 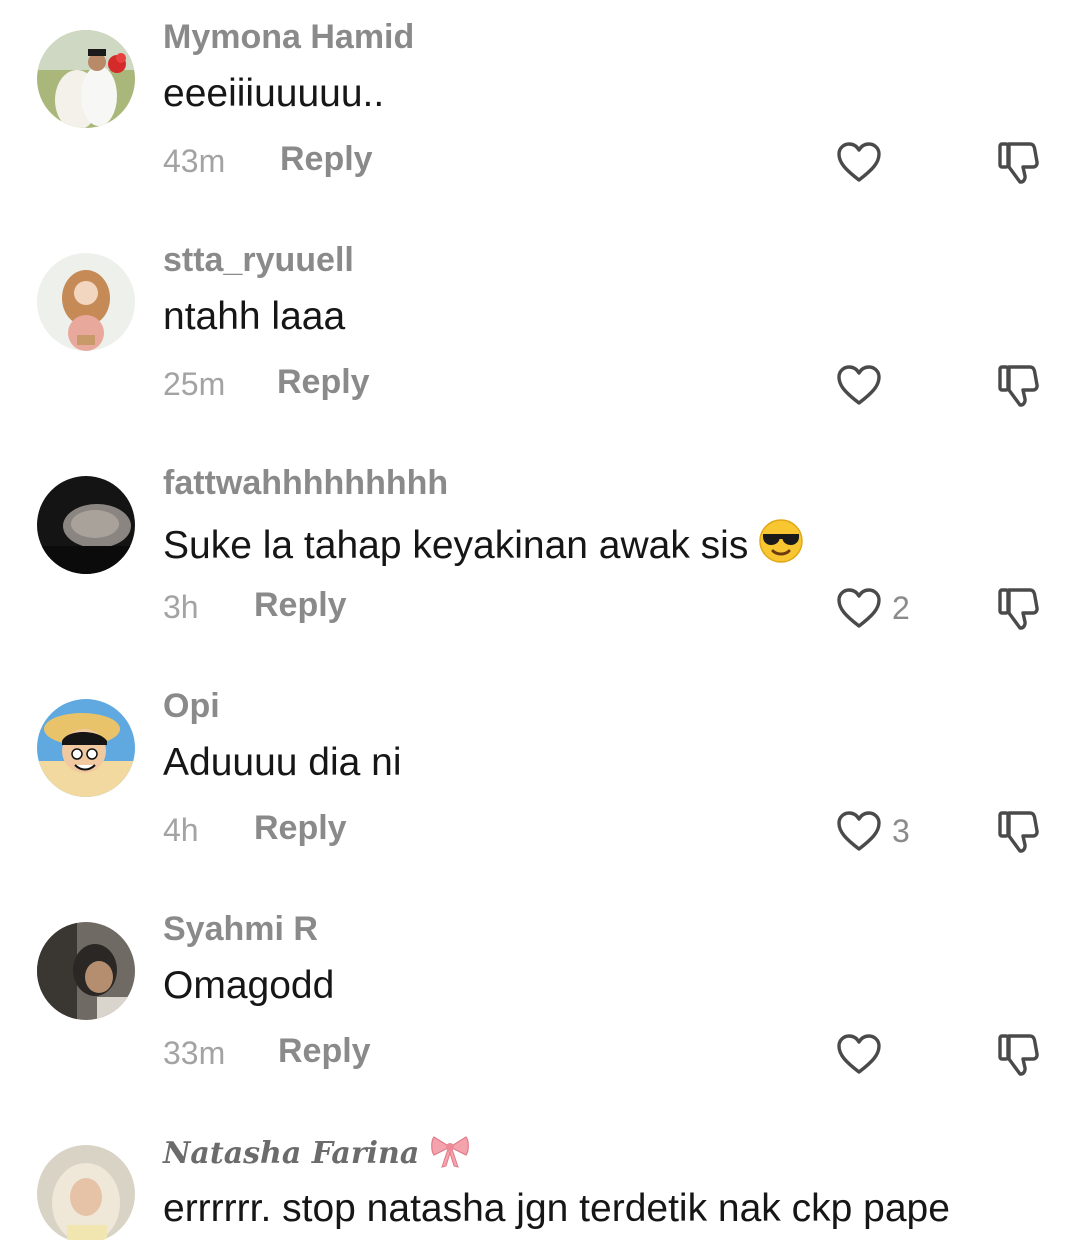 I want to click on comment-username: Mymona Hamid, so click(x=288, y=37).